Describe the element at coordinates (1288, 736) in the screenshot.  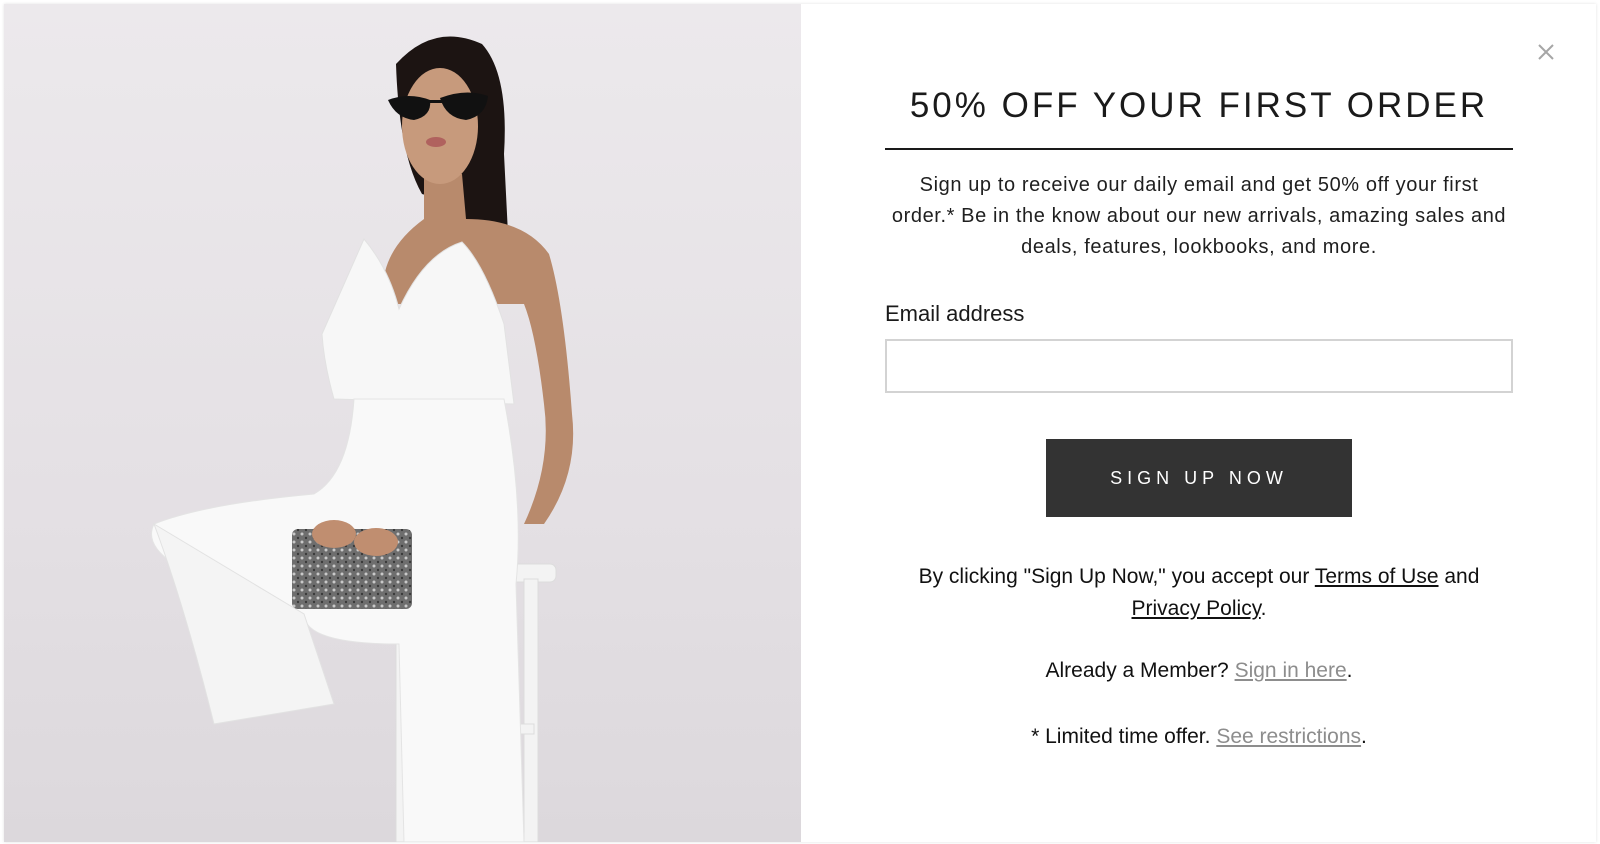
I see `see-restrictions-link: See restrictions` at that location.